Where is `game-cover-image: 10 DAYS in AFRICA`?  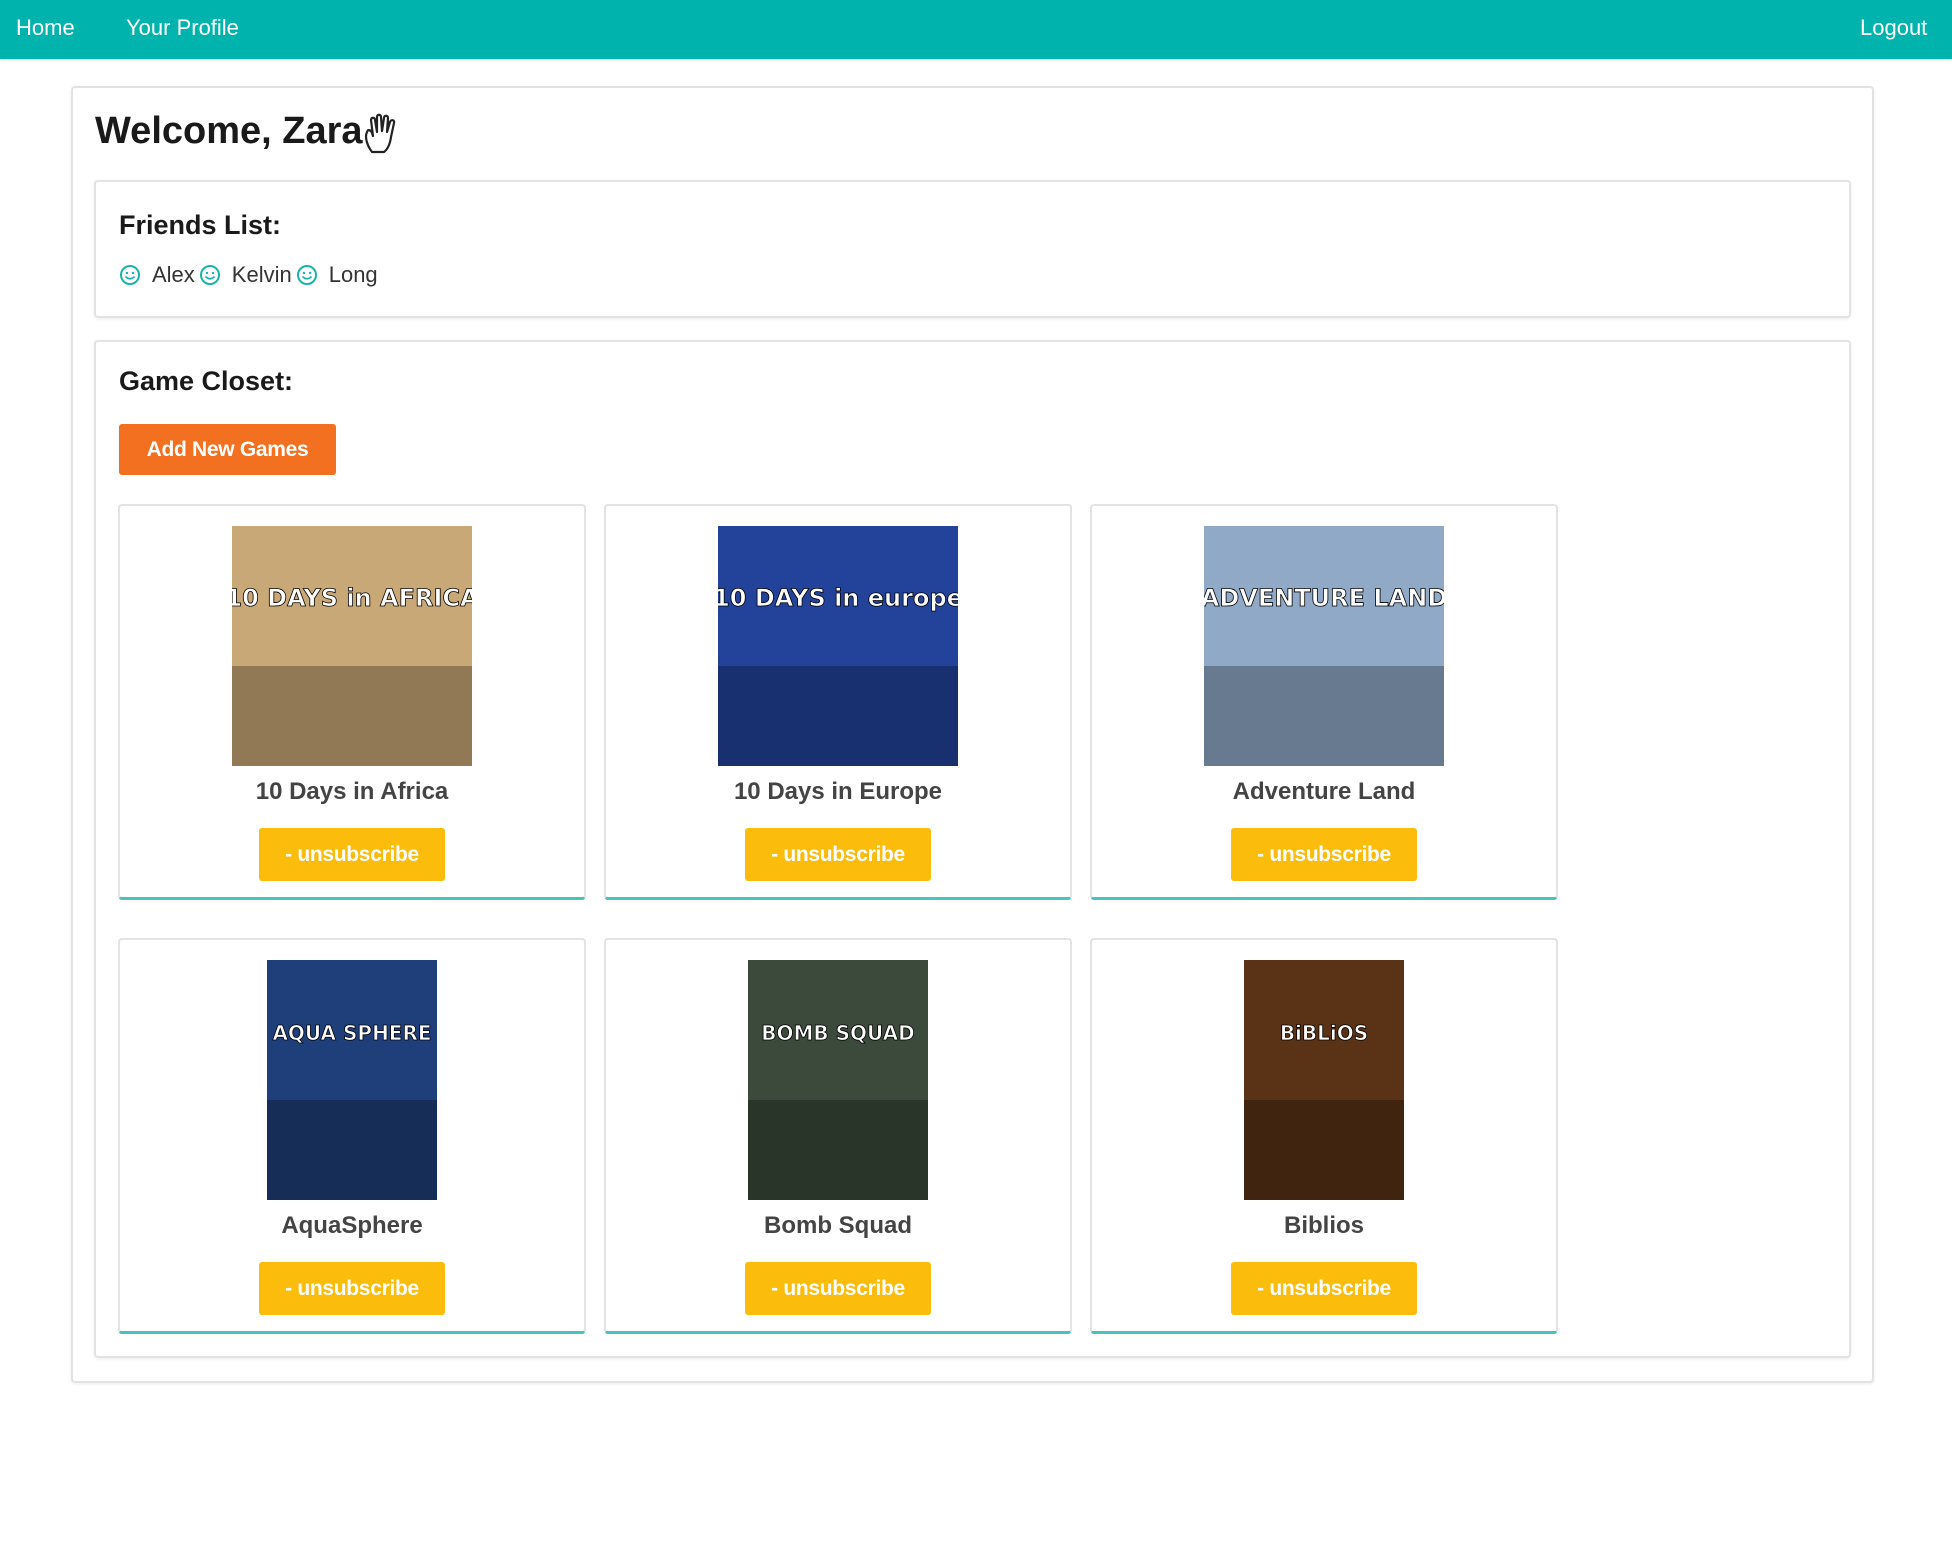 game-cover-image: 10 DAYS in AFRICA is located at coordinates (352, 646).